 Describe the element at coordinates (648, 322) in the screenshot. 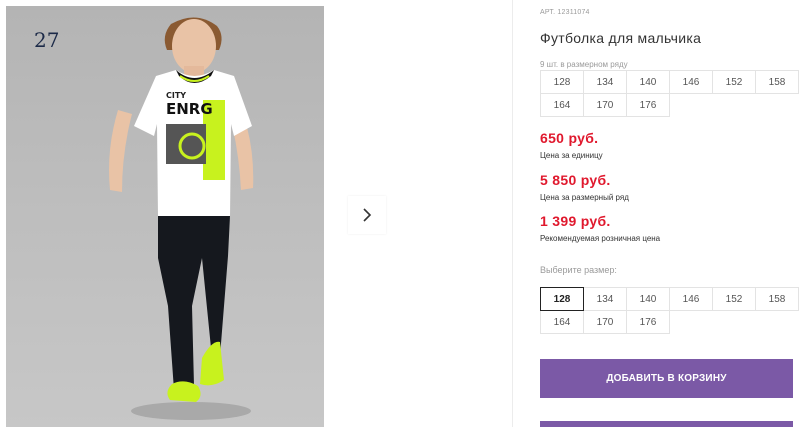

I see `size-option: 176` at that location.